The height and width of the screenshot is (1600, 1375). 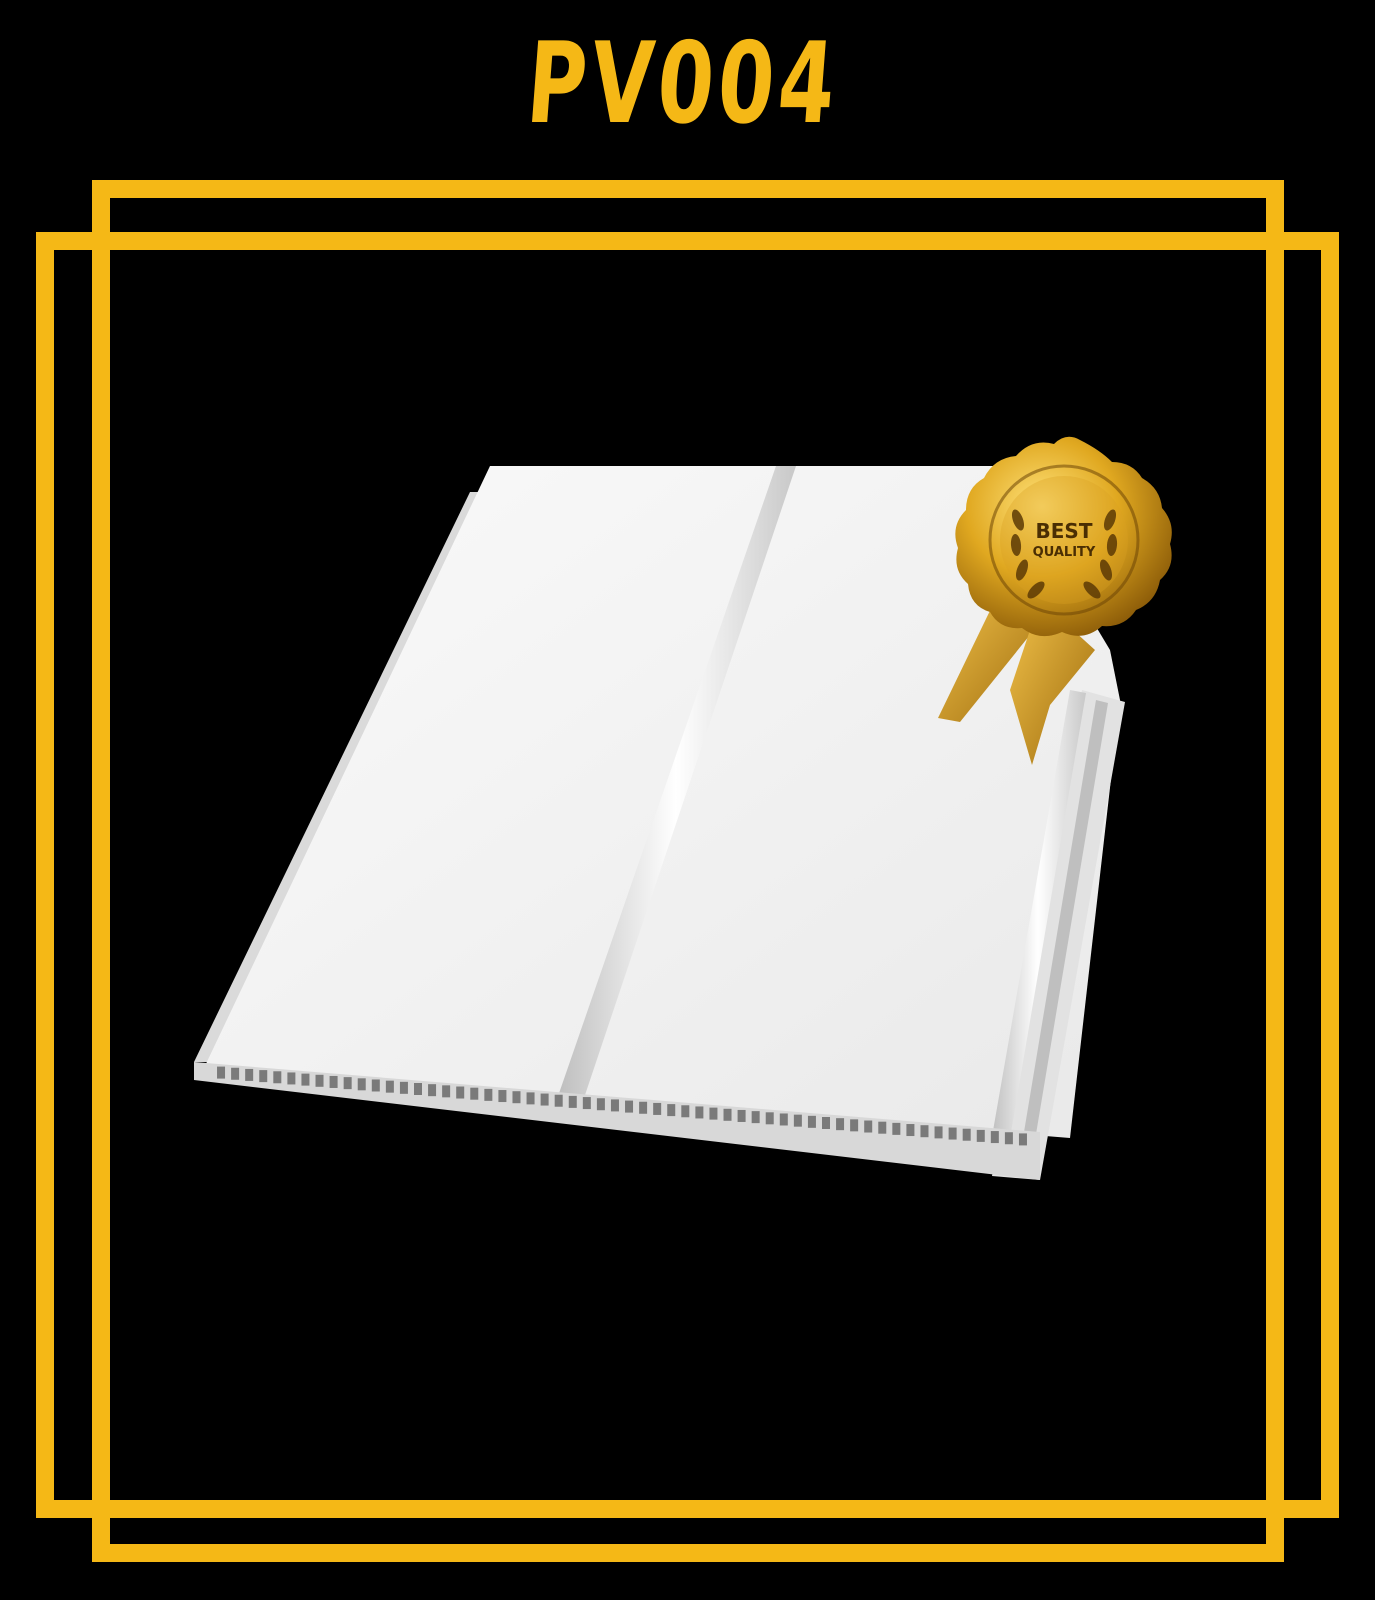 What do you see at coordinates (1064, 552) in the screenshot?
I see `badge-line-quality: QUALITY` at bounding box center [1064, 552].